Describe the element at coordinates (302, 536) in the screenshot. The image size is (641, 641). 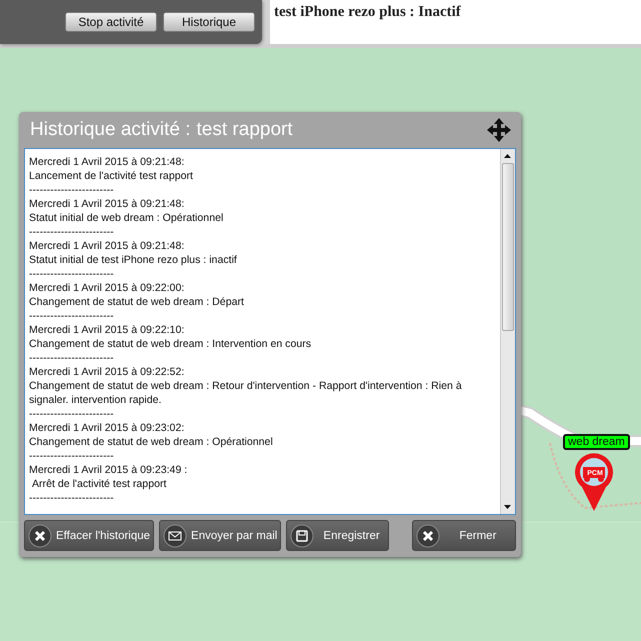
I see `floppy-disk-icon` at that location.